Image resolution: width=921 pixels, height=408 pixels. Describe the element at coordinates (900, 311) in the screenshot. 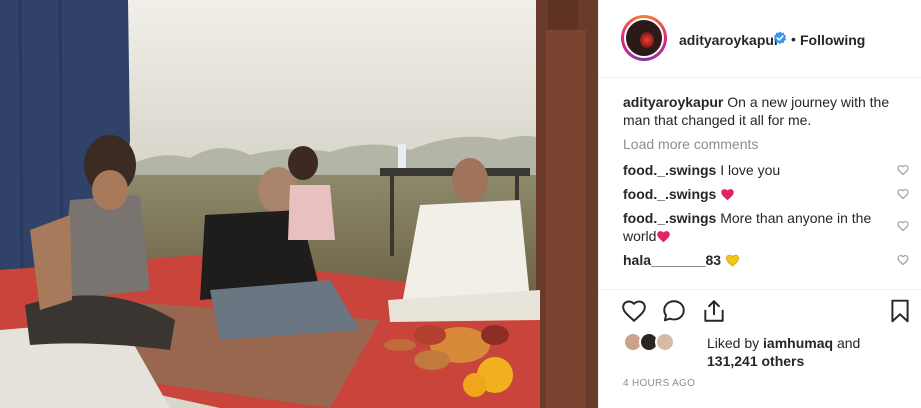

I see `bookmark-icon` at that location.